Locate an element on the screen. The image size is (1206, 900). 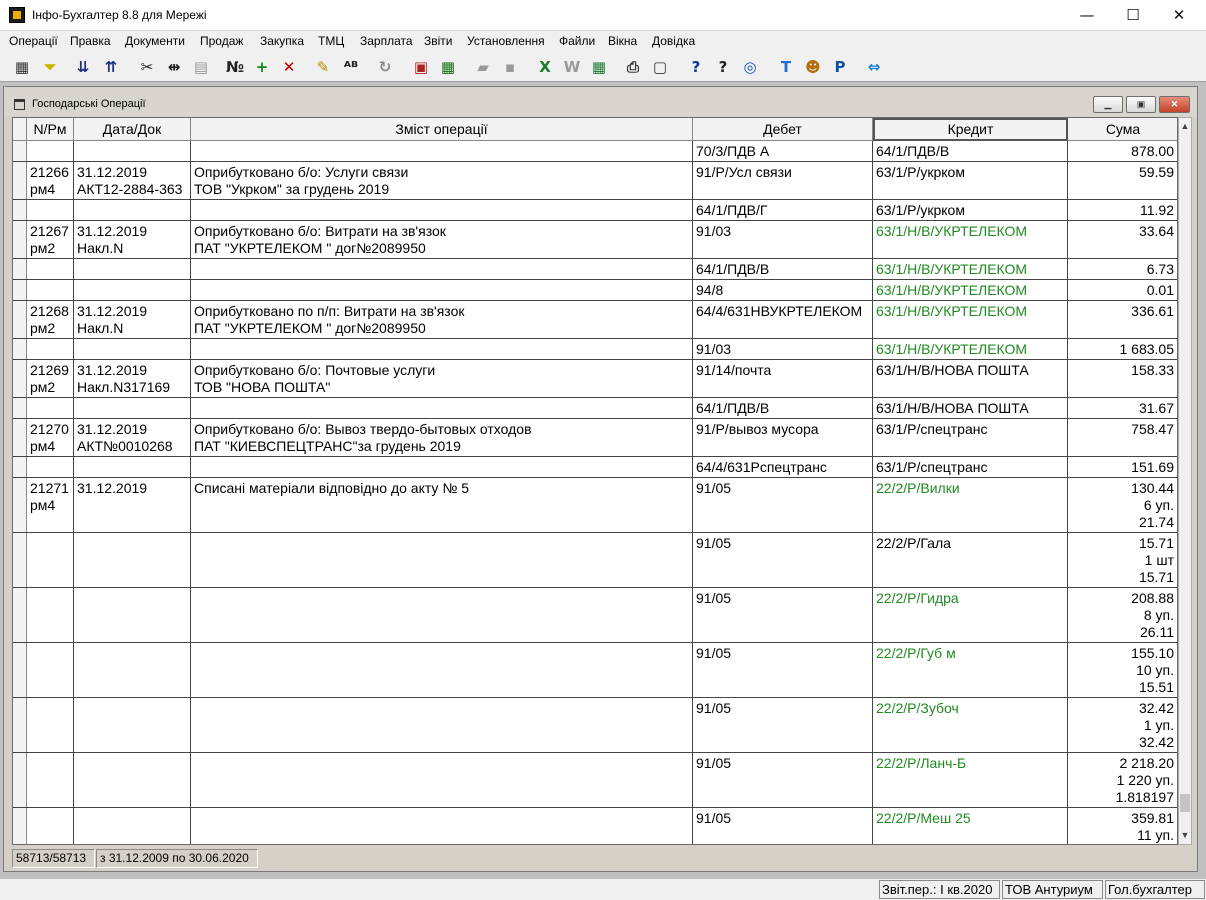
credit-cell: 63/1/Н/В/УКРТЕЛЕКОМ is located at coordinates (970, 269).